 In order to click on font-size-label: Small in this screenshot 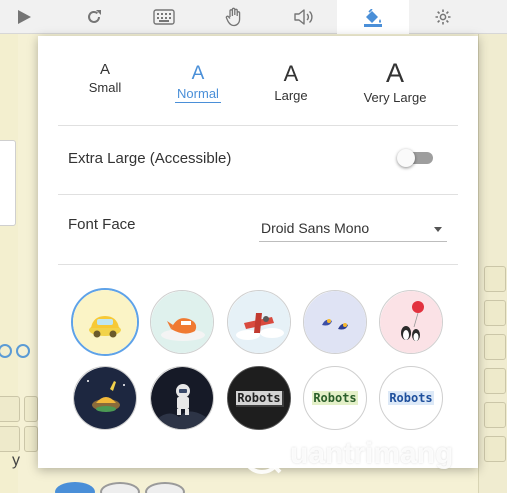, I will do `click(105, 87)`.